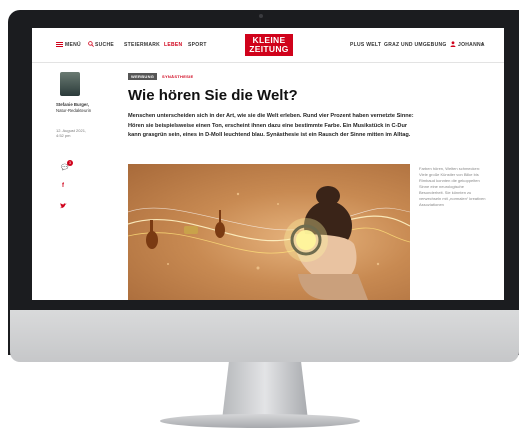 Image resolution: width=519 pixels, height=434 pixels. Describe the element at coordinates (197, 45) in the screenshot. I see `nav-item-sport: SPORT` at that location.